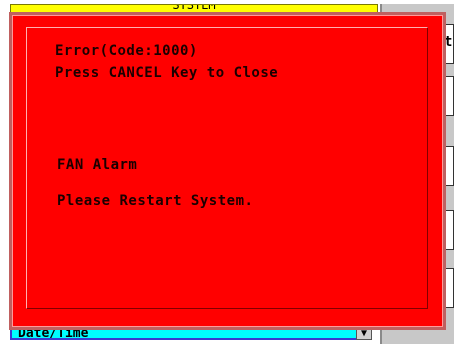 The height and width of the screenshot is (349, 454). I want to click on error-code-text: Error(Code:1000), so click(126, 51).